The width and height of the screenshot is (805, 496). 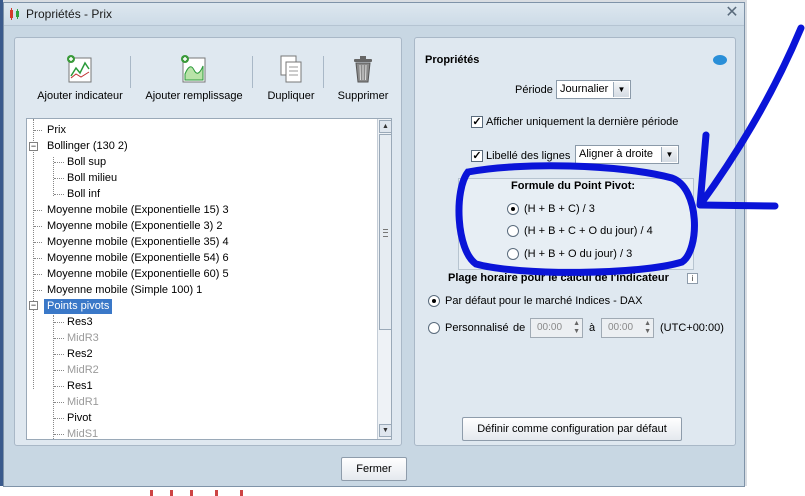 What do you see at coordinates (750, 117) in the screenshot?
I see `annotation-arrow` at bounding box center [750, 117].